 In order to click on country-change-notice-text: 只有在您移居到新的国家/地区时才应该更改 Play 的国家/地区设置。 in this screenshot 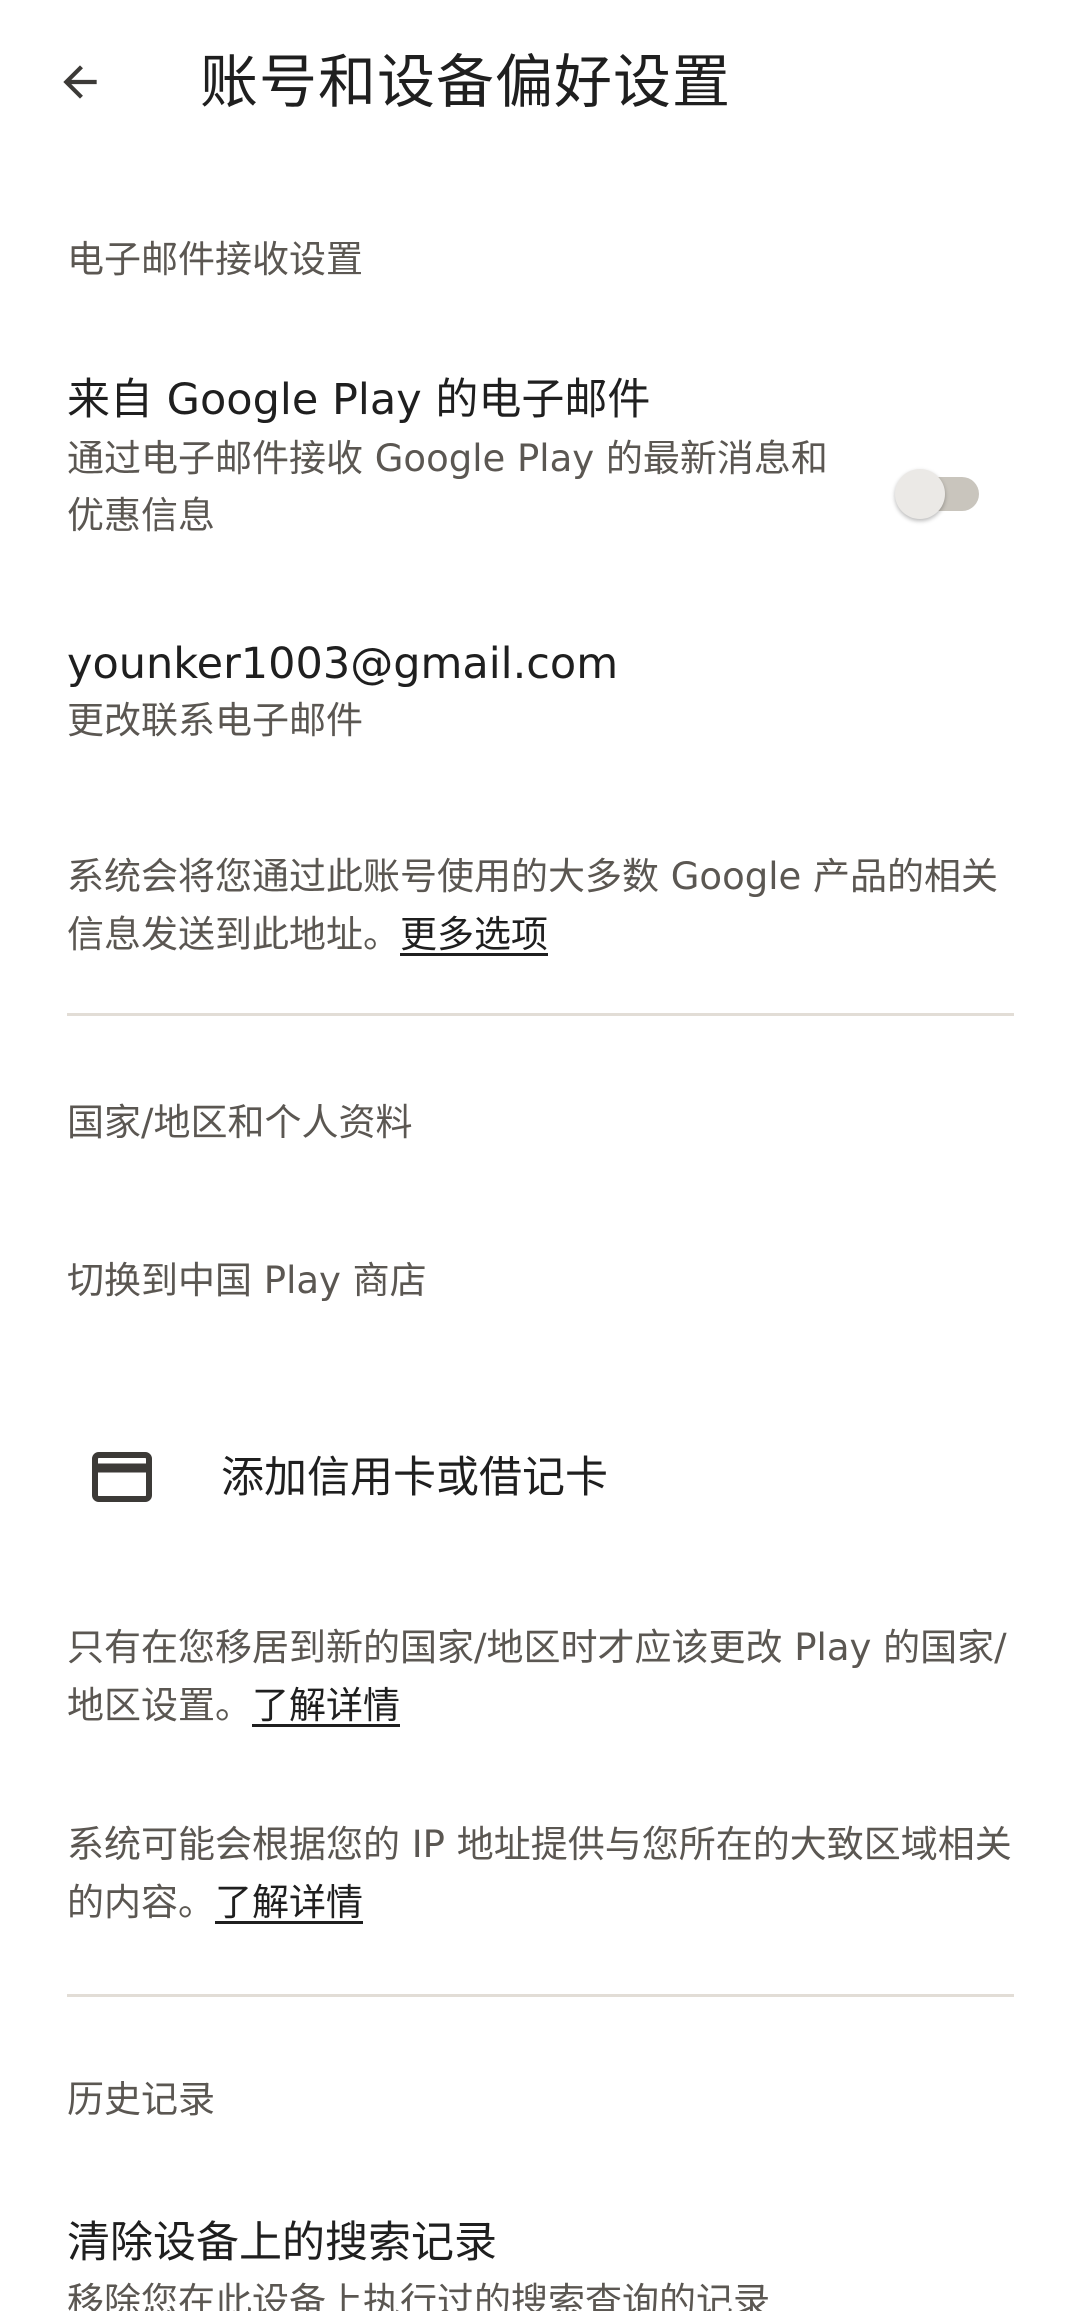, I will do `click(537, 1676)`.